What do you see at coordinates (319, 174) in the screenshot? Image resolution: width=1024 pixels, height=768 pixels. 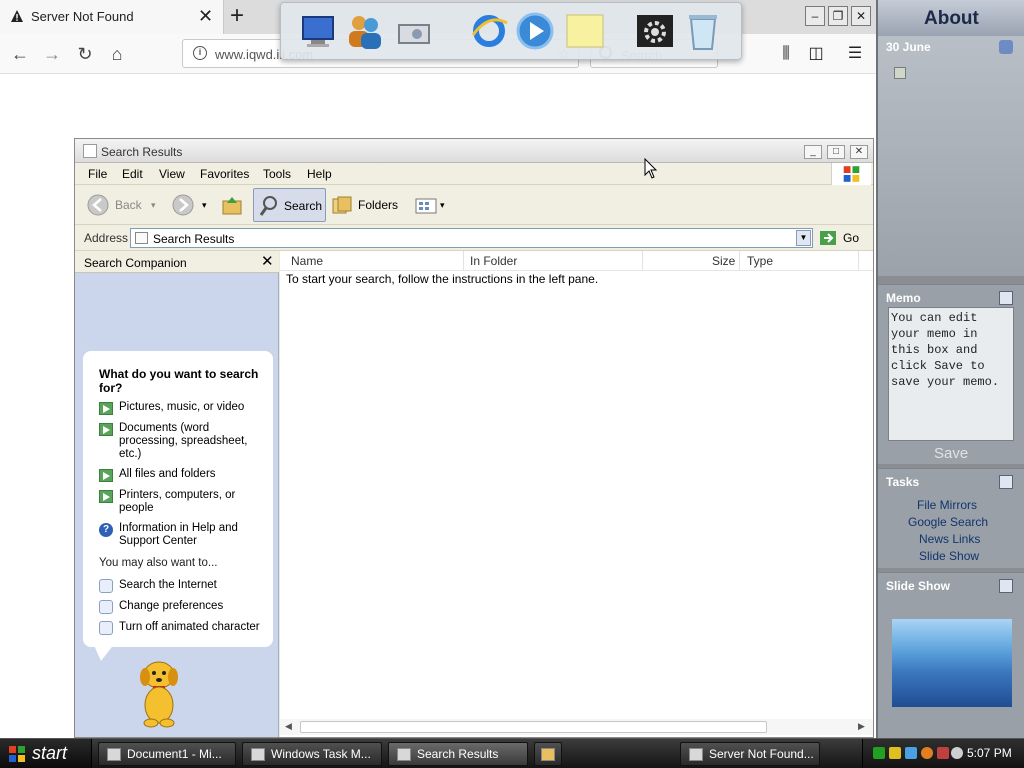 I see `menu-help: Help` at bounding box center [319, 174].